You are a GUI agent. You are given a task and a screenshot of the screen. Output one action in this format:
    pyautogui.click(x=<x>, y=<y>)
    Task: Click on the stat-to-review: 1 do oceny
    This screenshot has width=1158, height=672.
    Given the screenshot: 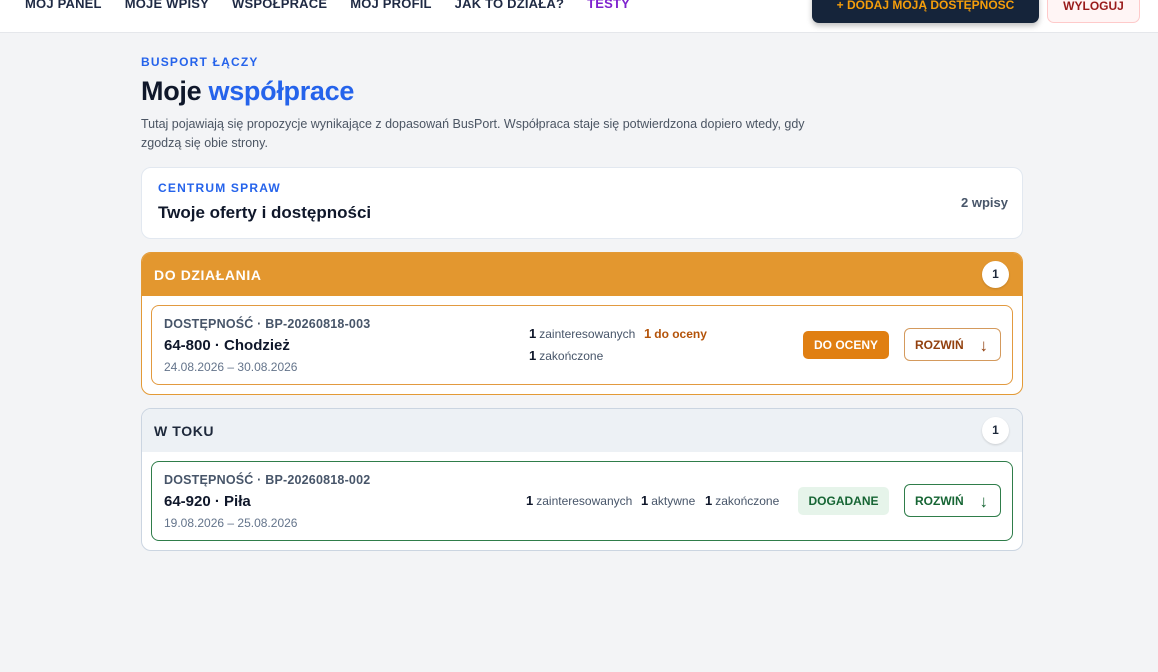 What is the action you would take?
    pyautogui.click(x=675, y=333)
    